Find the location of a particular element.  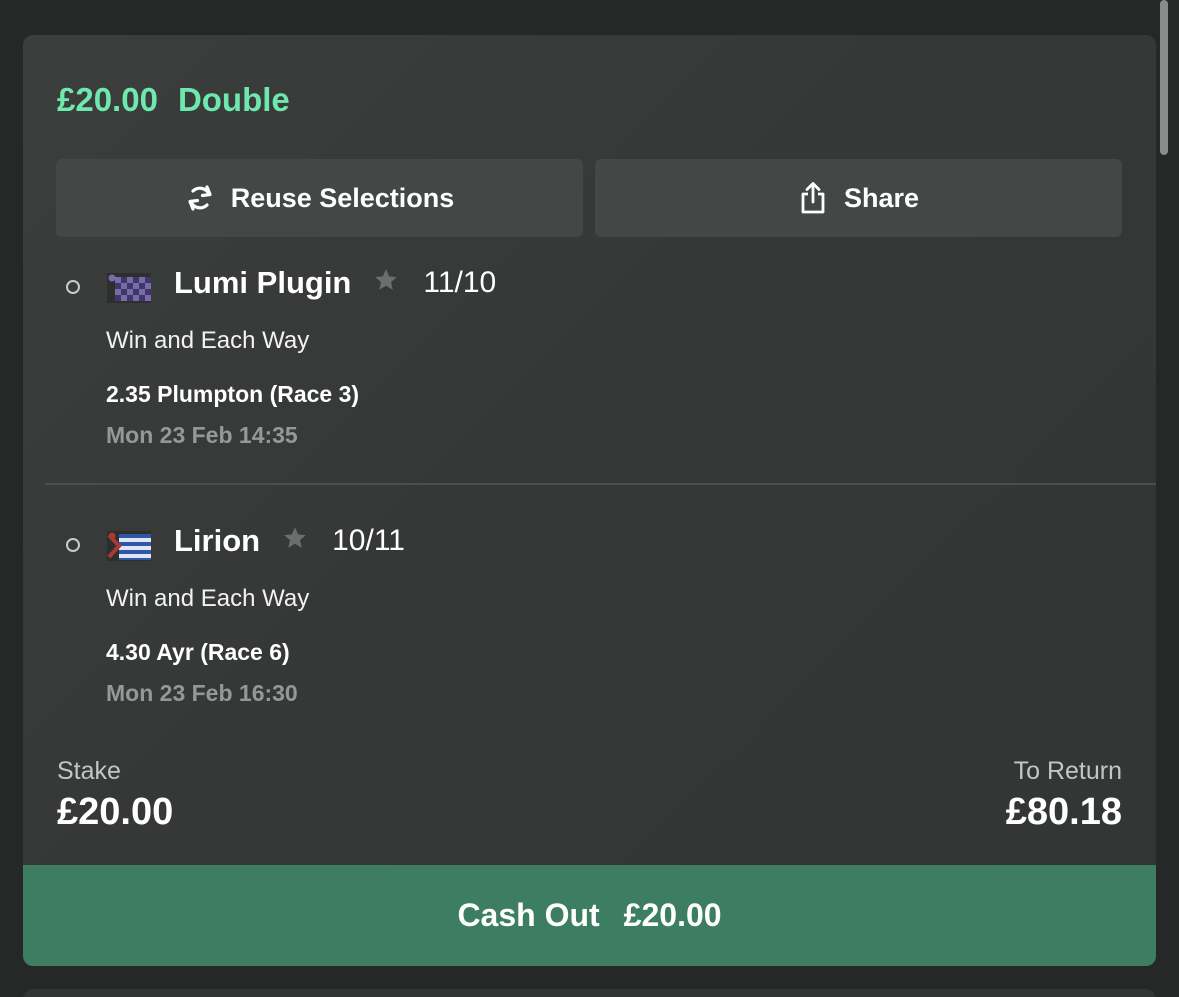

cash-out-label: Cash Out is located at coordinates (528, 915).